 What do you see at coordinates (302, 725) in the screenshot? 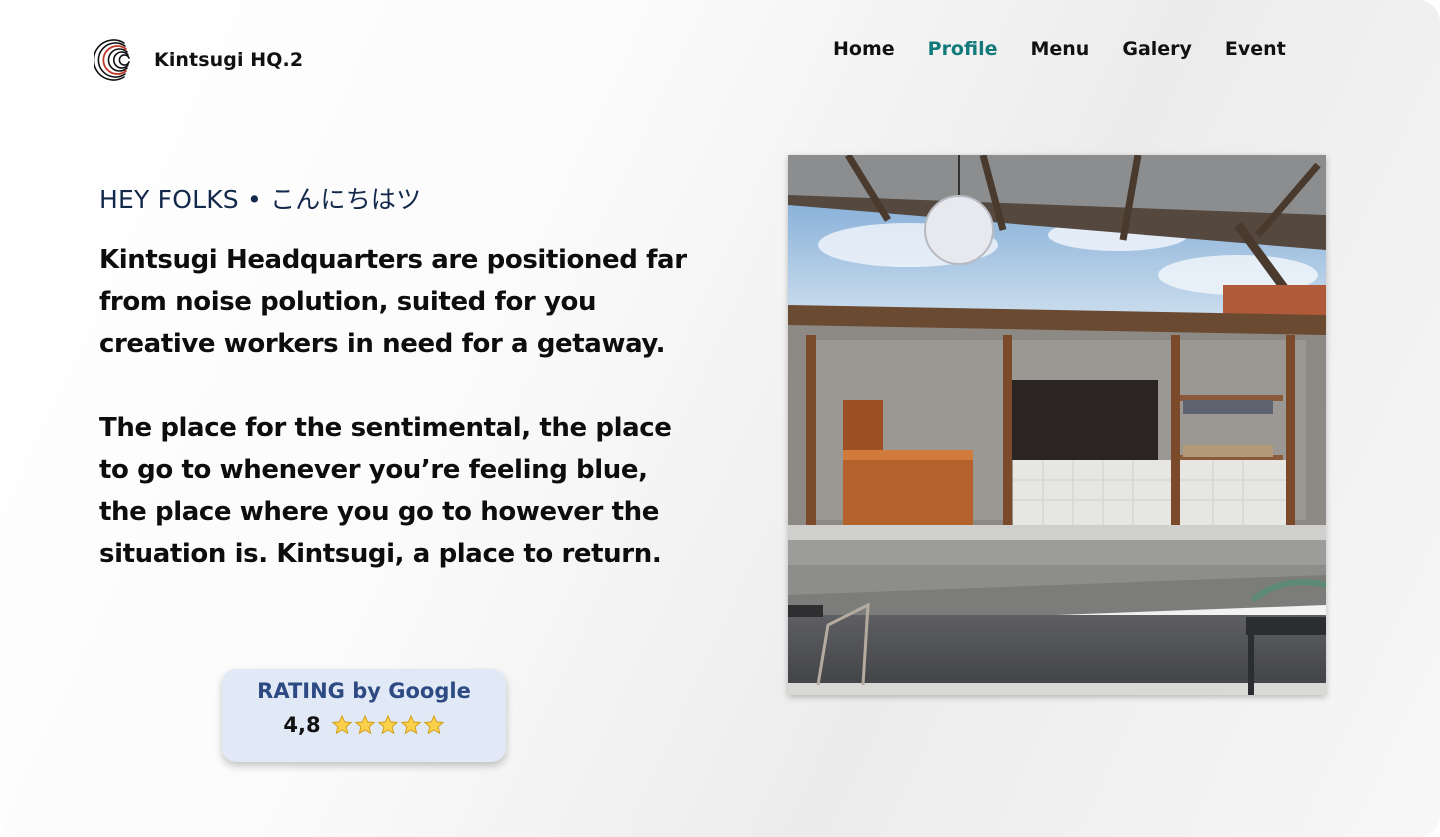
I see `rating-value: 4,8` at bounding box center [302, 725].